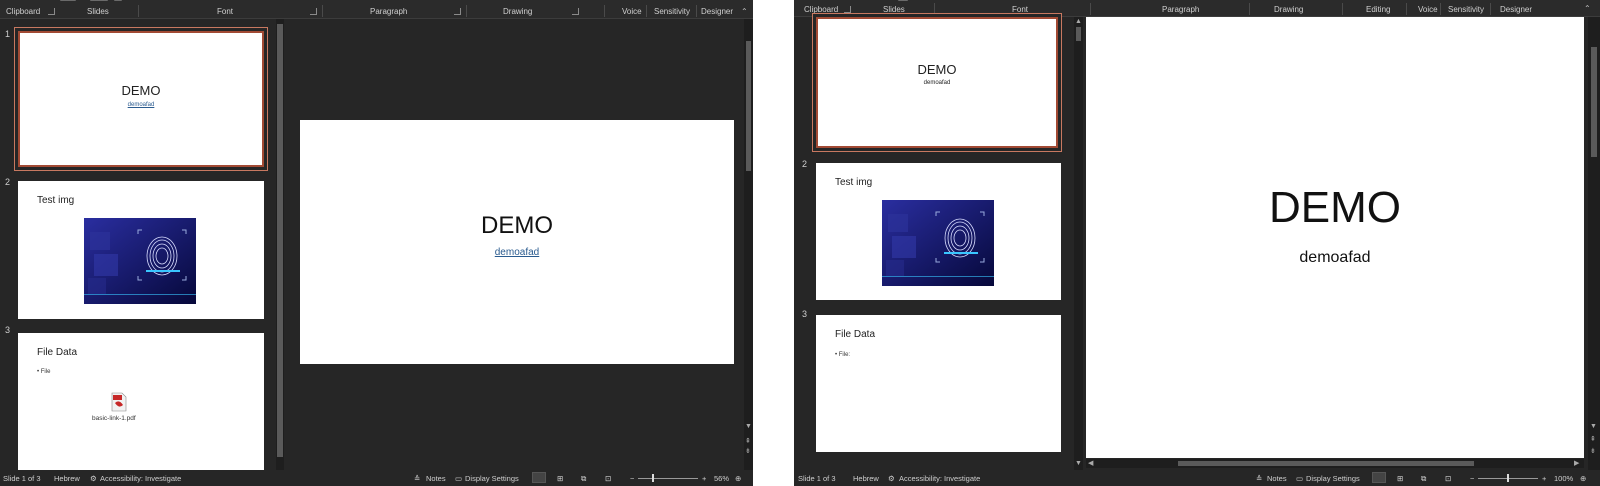 Image resolution: width=1600 pixels, height=486 pixels. Describe the element at coordinates (517, 242) in the screenshot. I see `current-slide: DEMO demoafad` at that location.